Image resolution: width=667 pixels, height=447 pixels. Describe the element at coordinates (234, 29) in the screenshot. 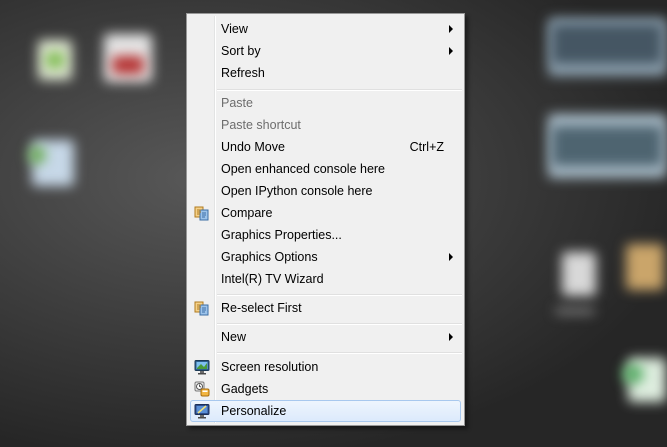

I see `menu-item-label: View` at that location.